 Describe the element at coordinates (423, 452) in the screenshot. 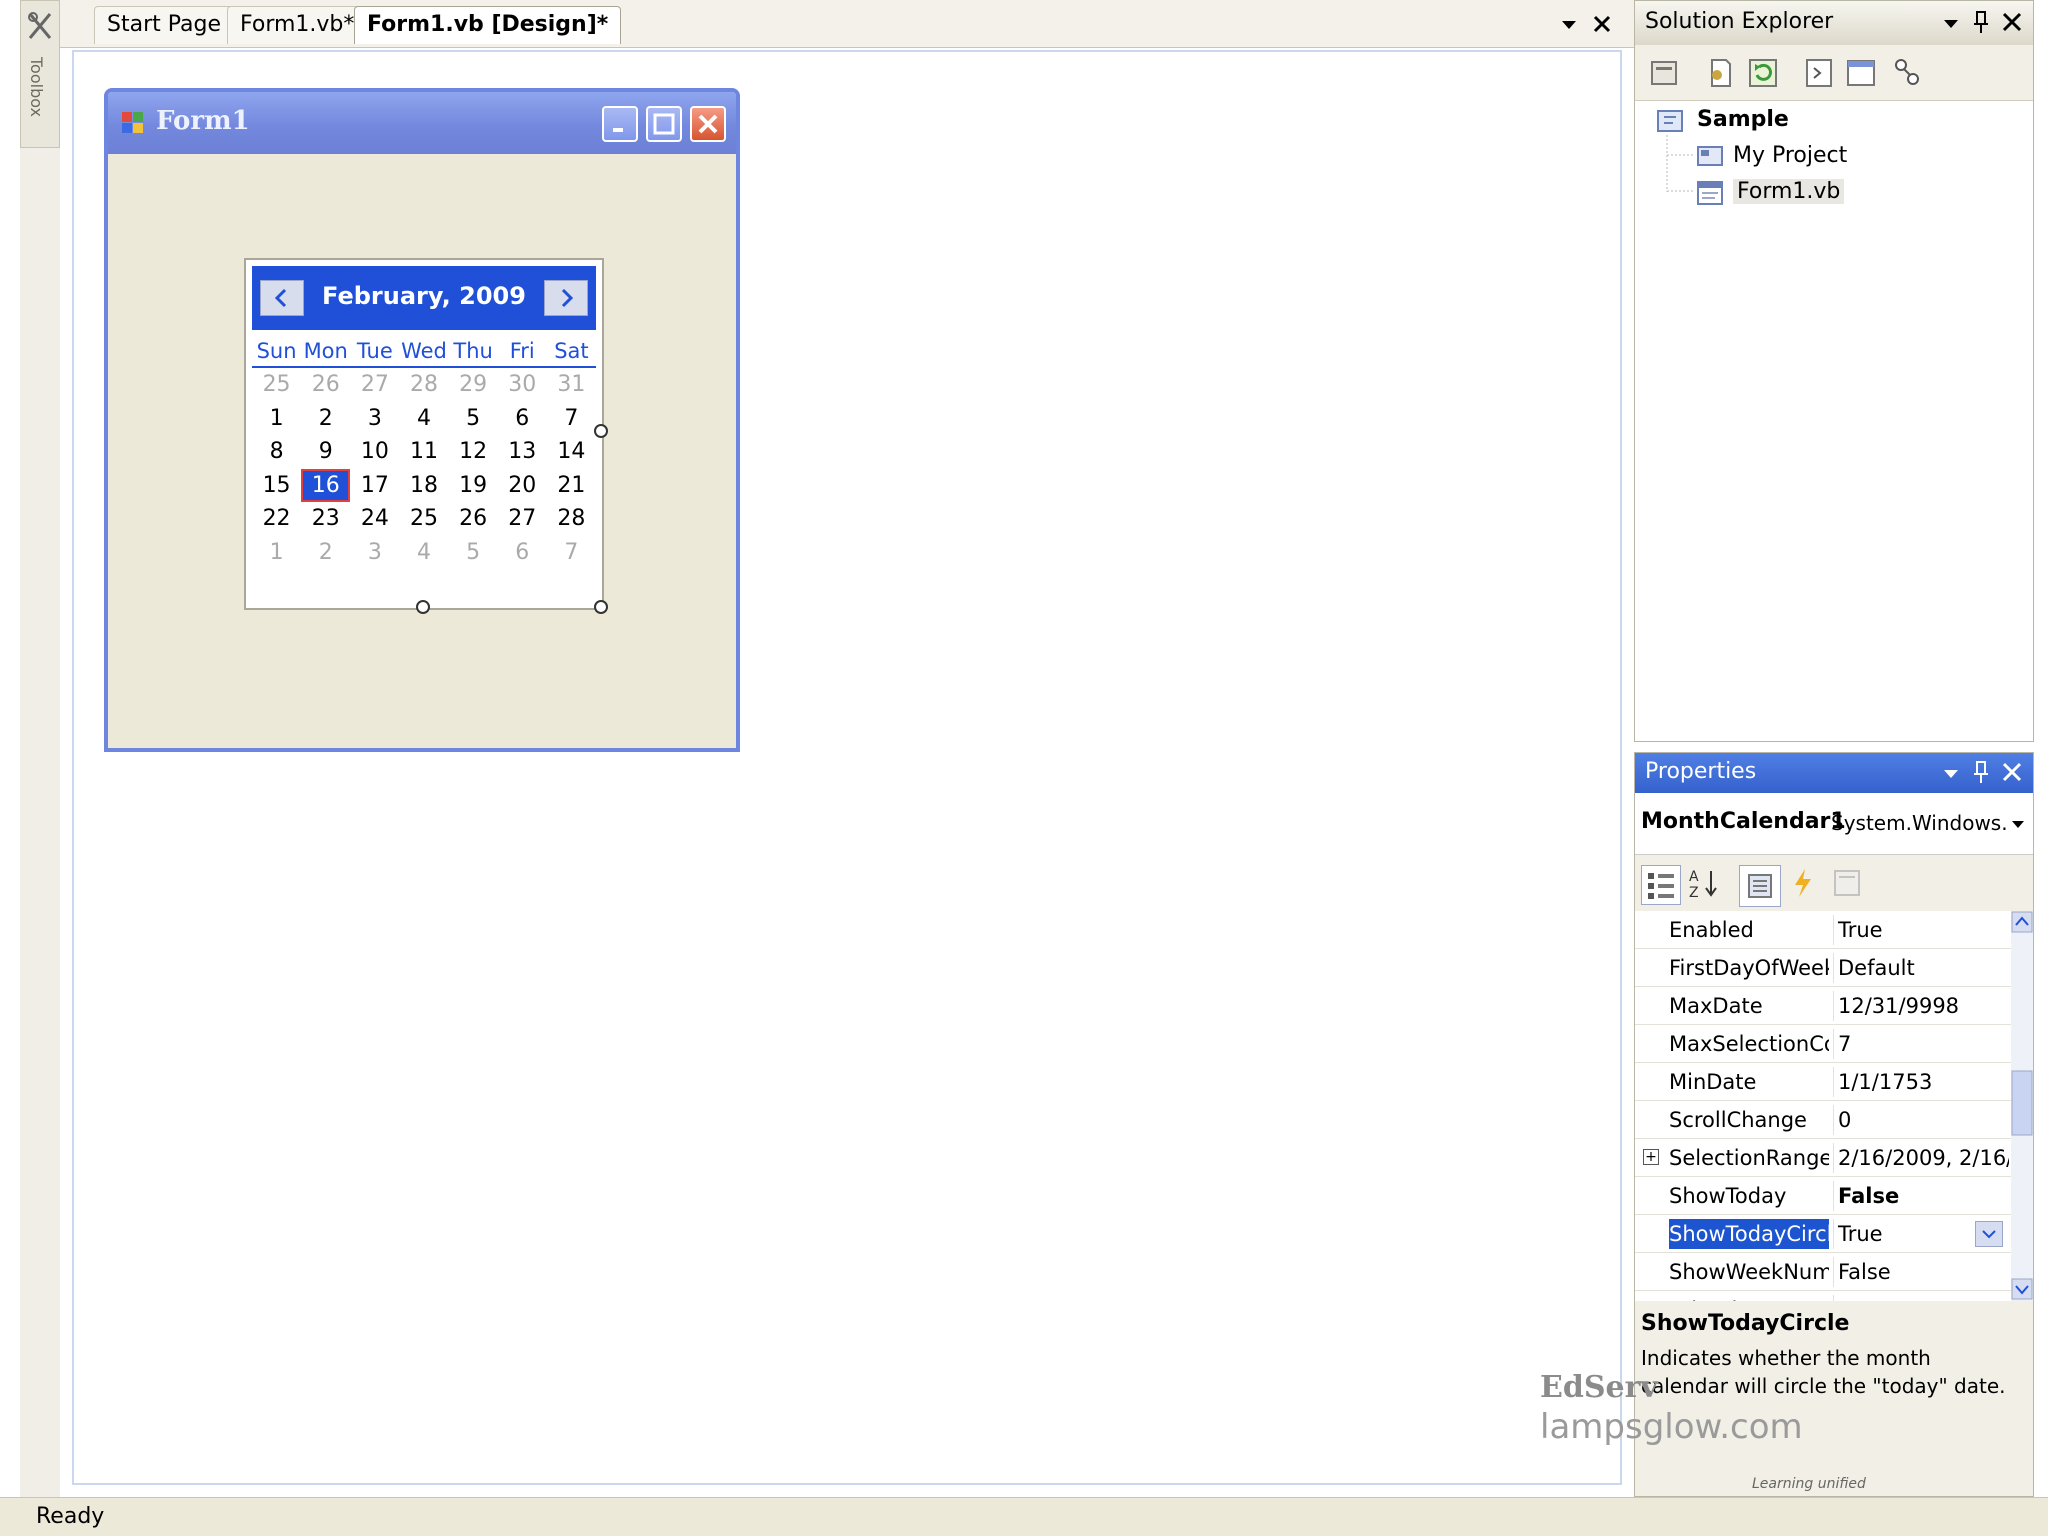

I see `calendar-day: 11` at that location.